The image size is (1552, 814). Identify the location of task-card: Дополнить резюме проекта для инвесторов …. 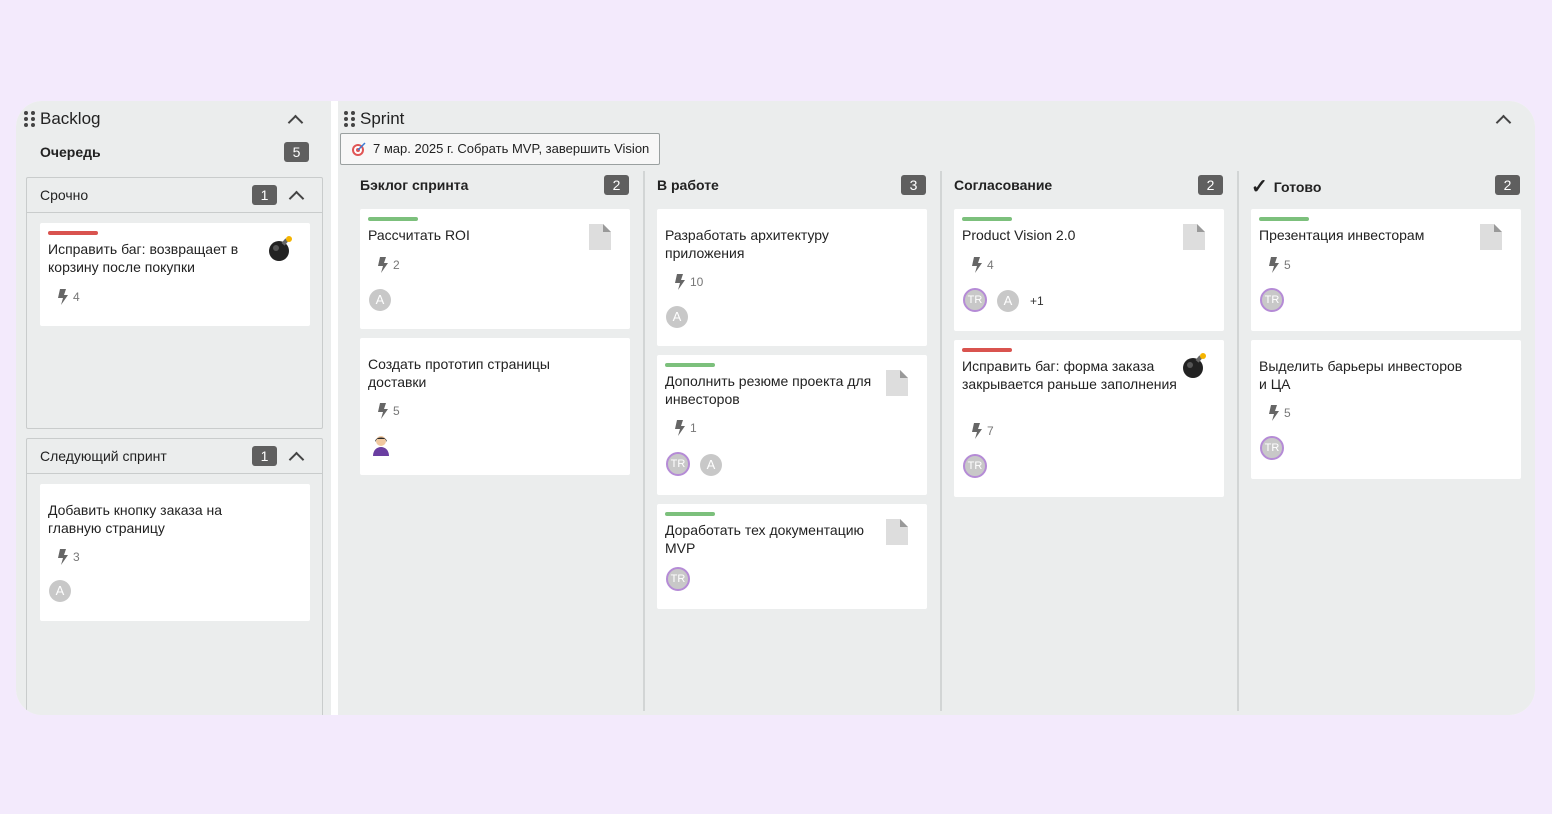
(792, 425).